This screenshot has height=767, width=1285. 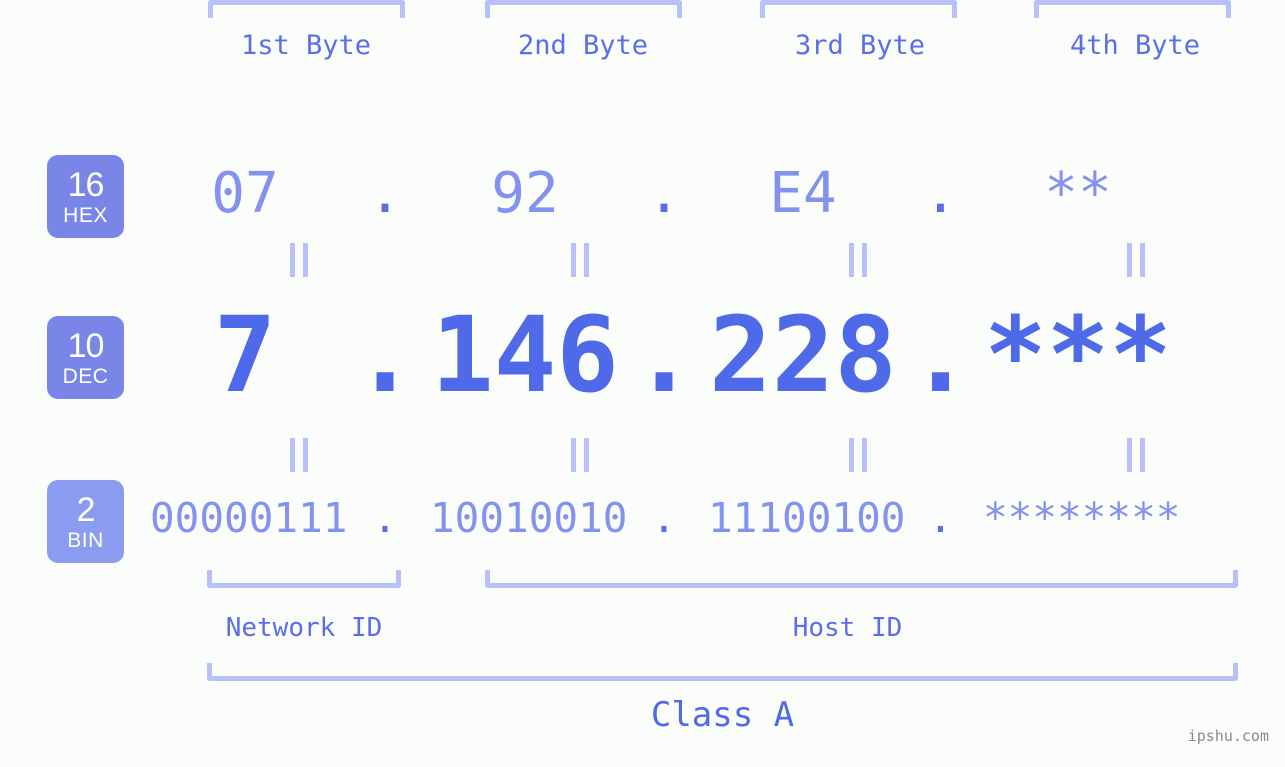 I want to click on base-badge-dec: 10 DEC, so click(x=85, y=357).